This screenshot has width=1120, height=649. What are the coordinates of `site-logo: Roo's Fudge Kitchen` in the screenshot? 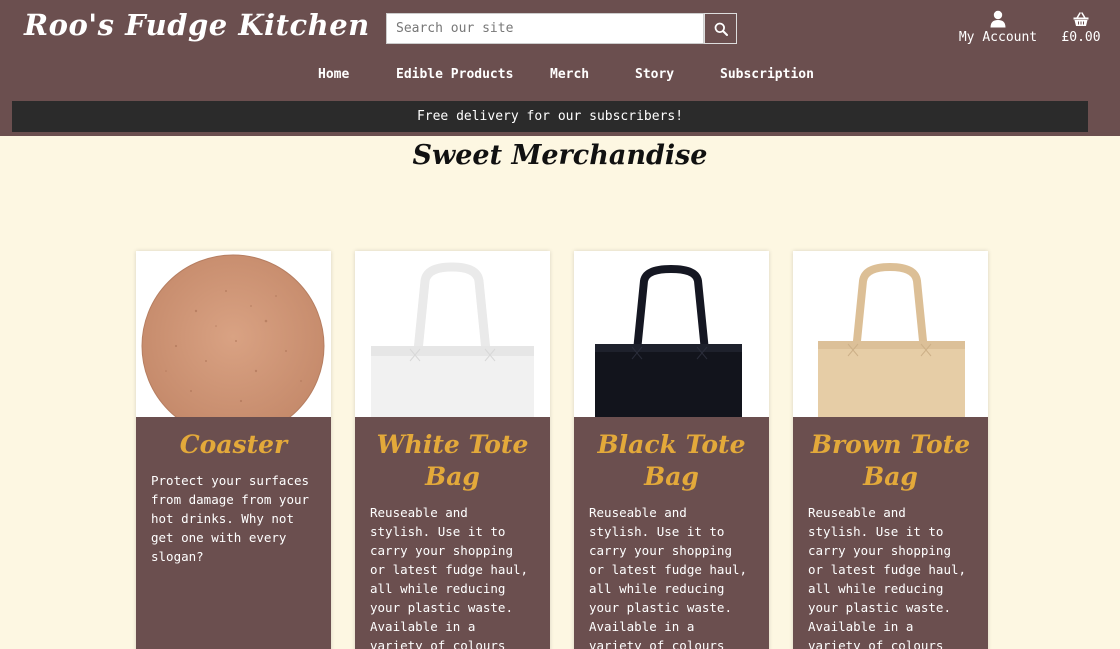 It's located at (197, 25).